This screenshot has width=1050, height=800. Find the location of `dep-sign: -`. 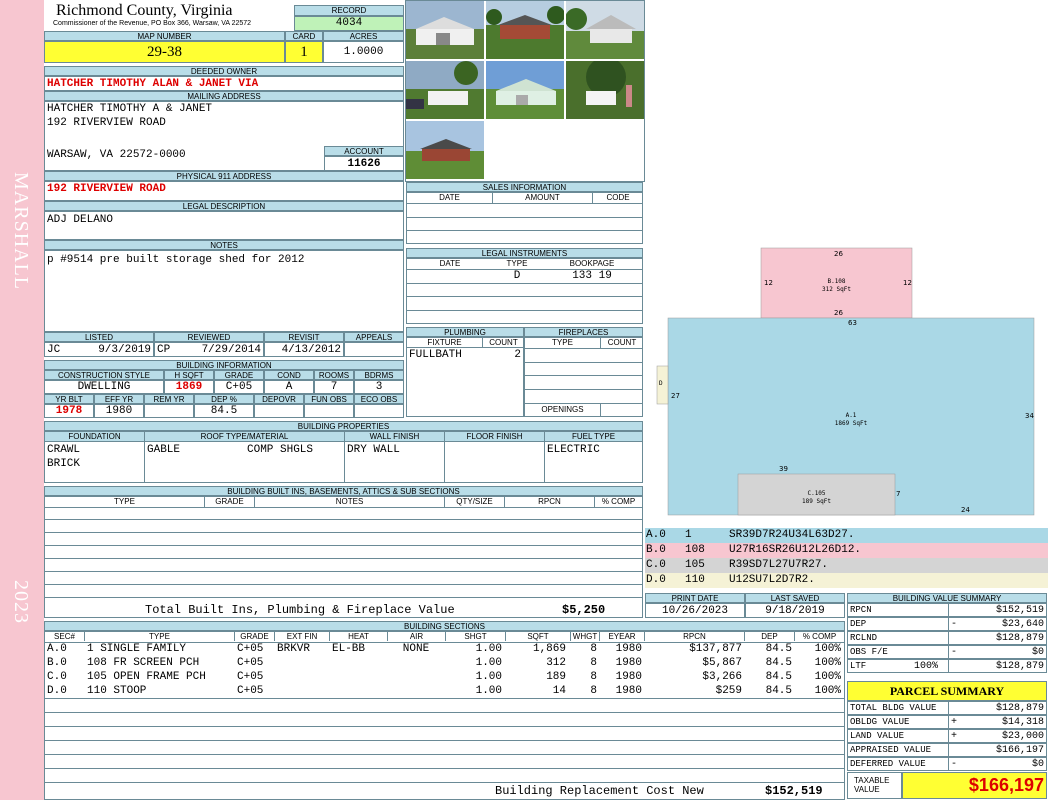

dep-sign: - is located at coordinates (954, 624).